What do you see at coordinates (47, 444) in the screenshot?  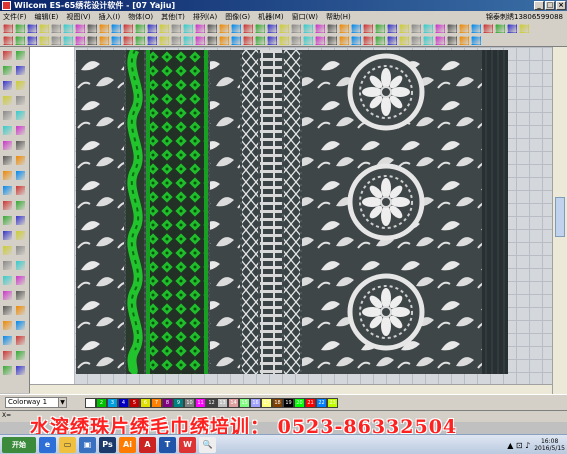 I see `browser-icon: e` at bounding box center [47, 444].